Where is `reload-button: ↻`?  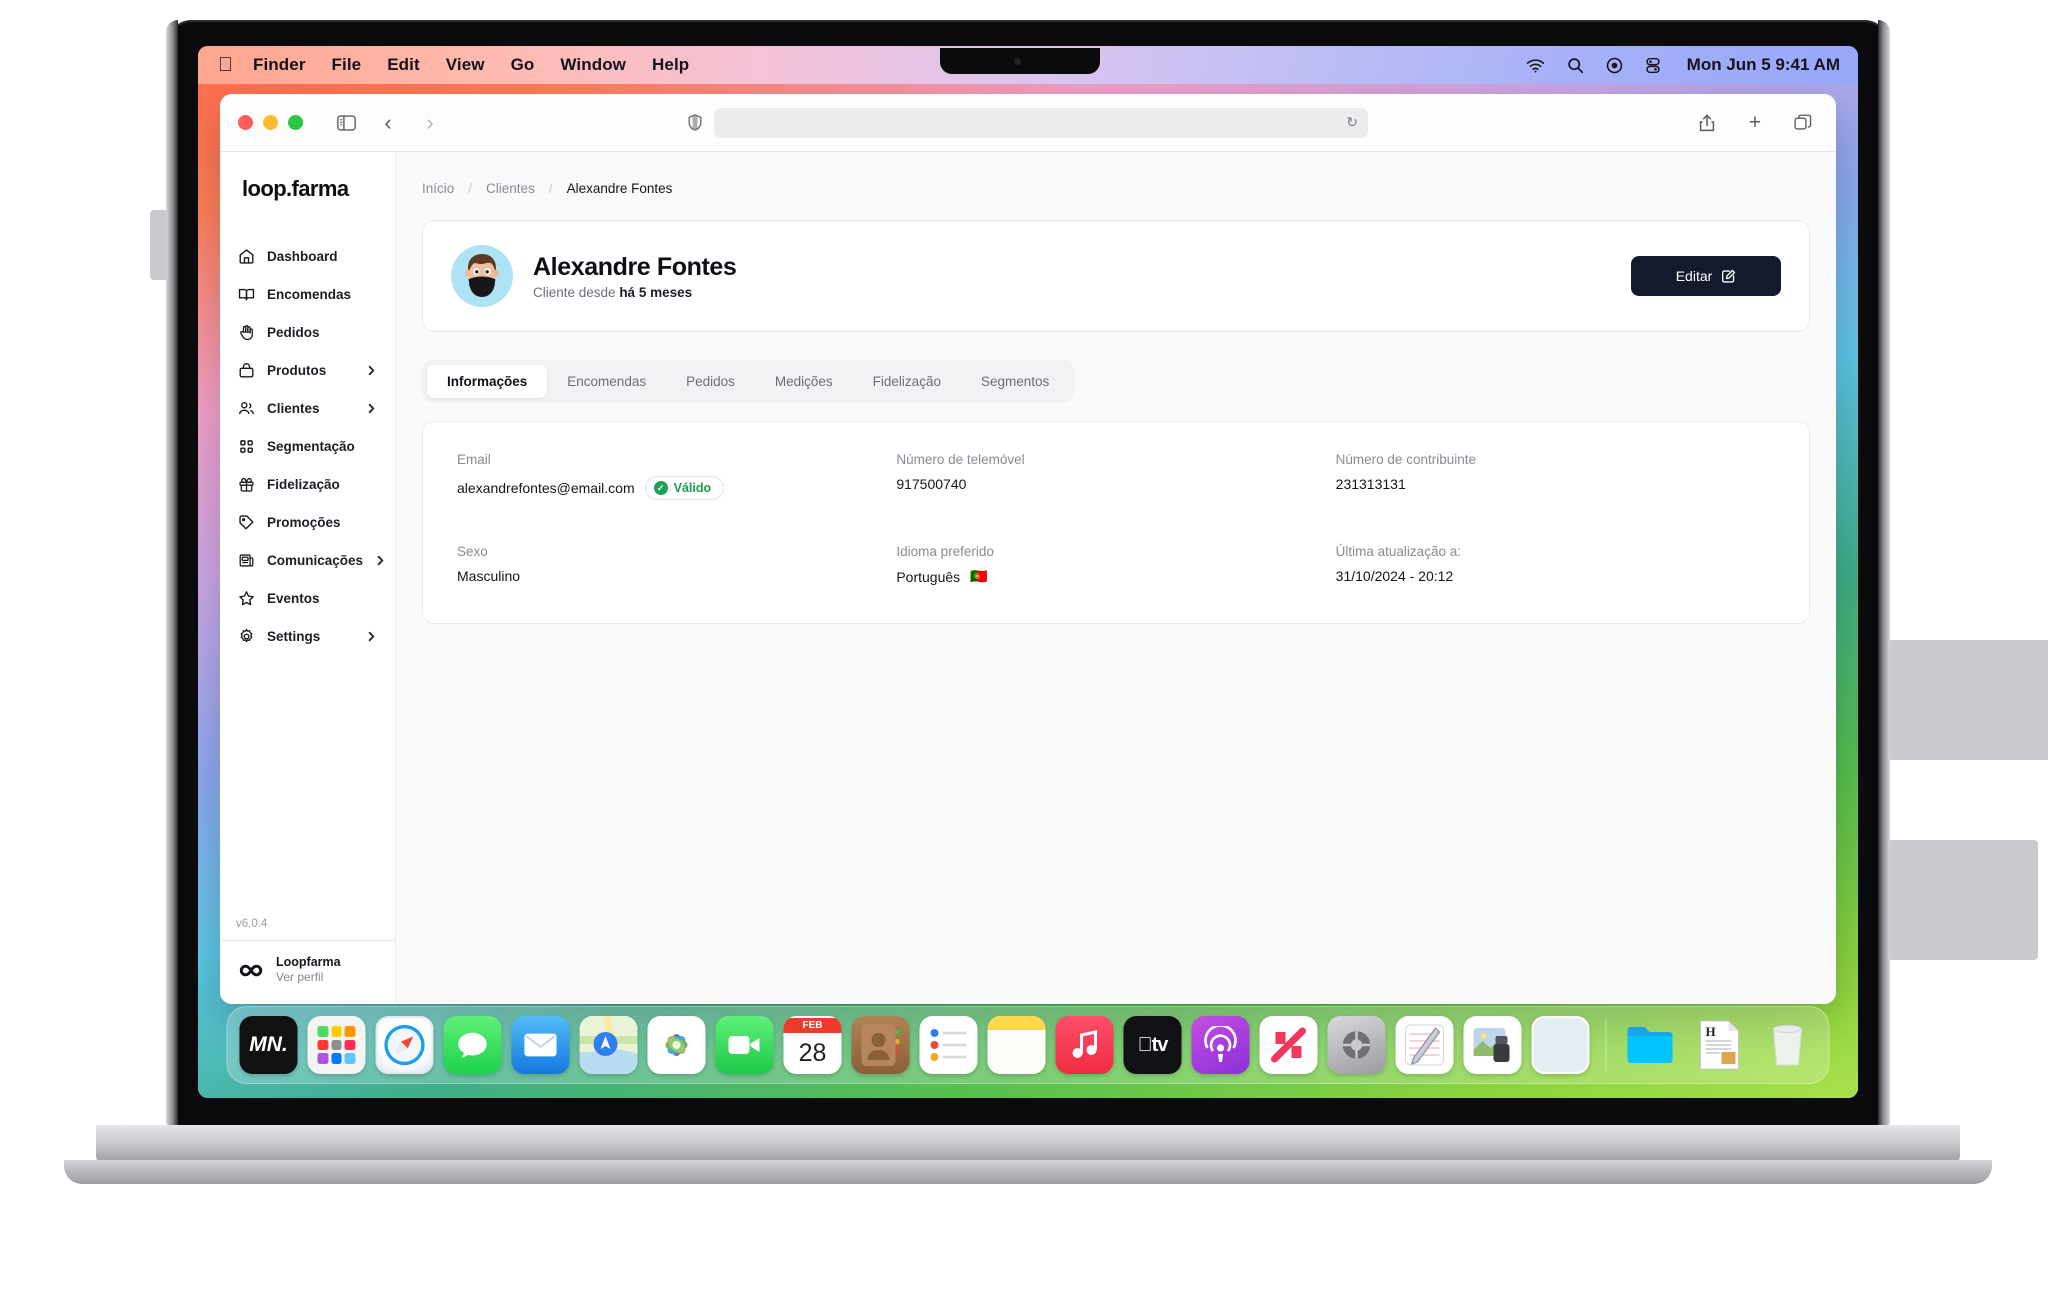 reload-button: ↻ is located at coordinates (1352, 122).